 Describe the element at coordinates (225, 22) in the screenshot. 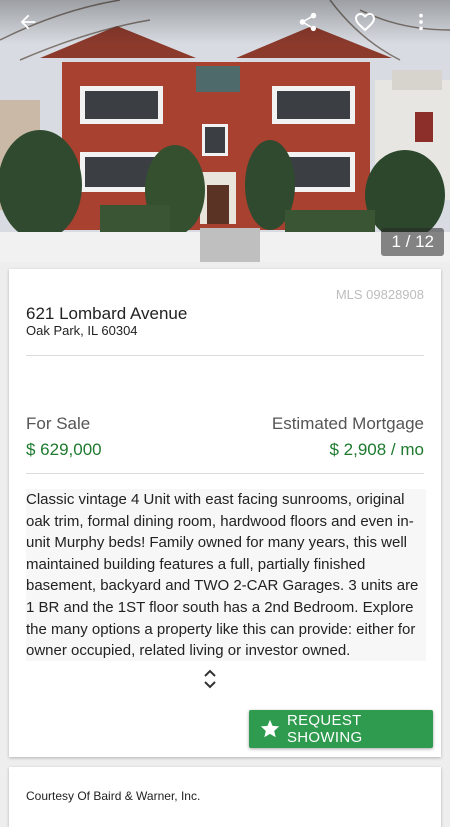

I see `top-app-bar` at that location.